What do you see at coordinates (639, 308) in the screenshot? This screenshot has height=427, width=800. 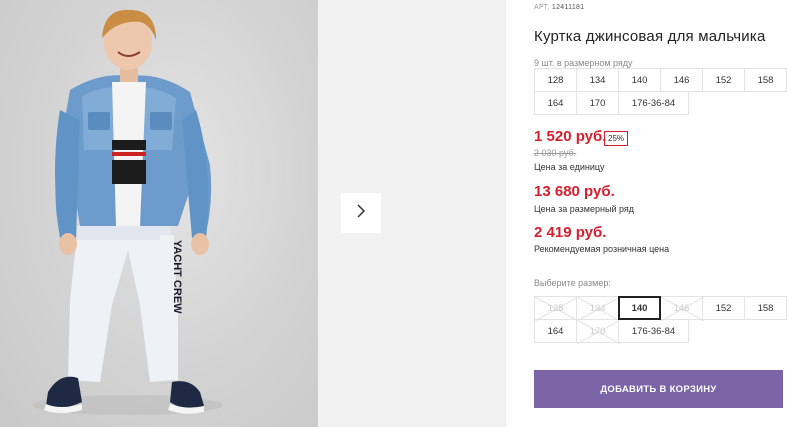 I see `size-option-selected: 140` at bounding box center [639, 308].